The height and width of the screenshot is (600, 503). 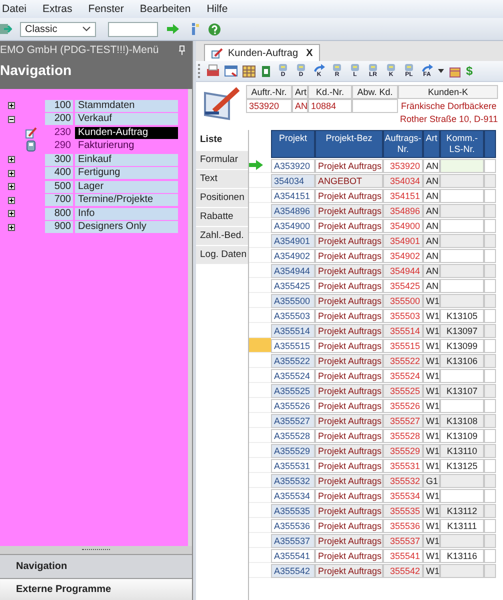 What do you see at coordinates (293, 316) in the screenshot?
I see `table-cell: A355503` at bounding box center [293, 316].